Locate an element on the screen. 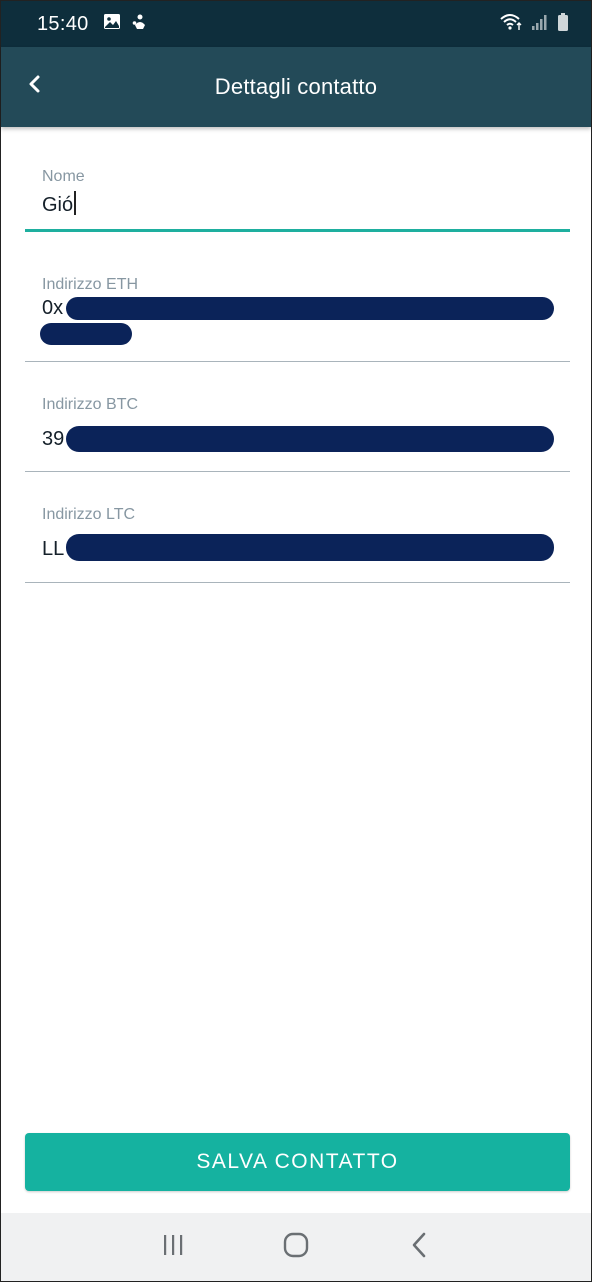  status-left-icons is located at coordinates (126, 24).